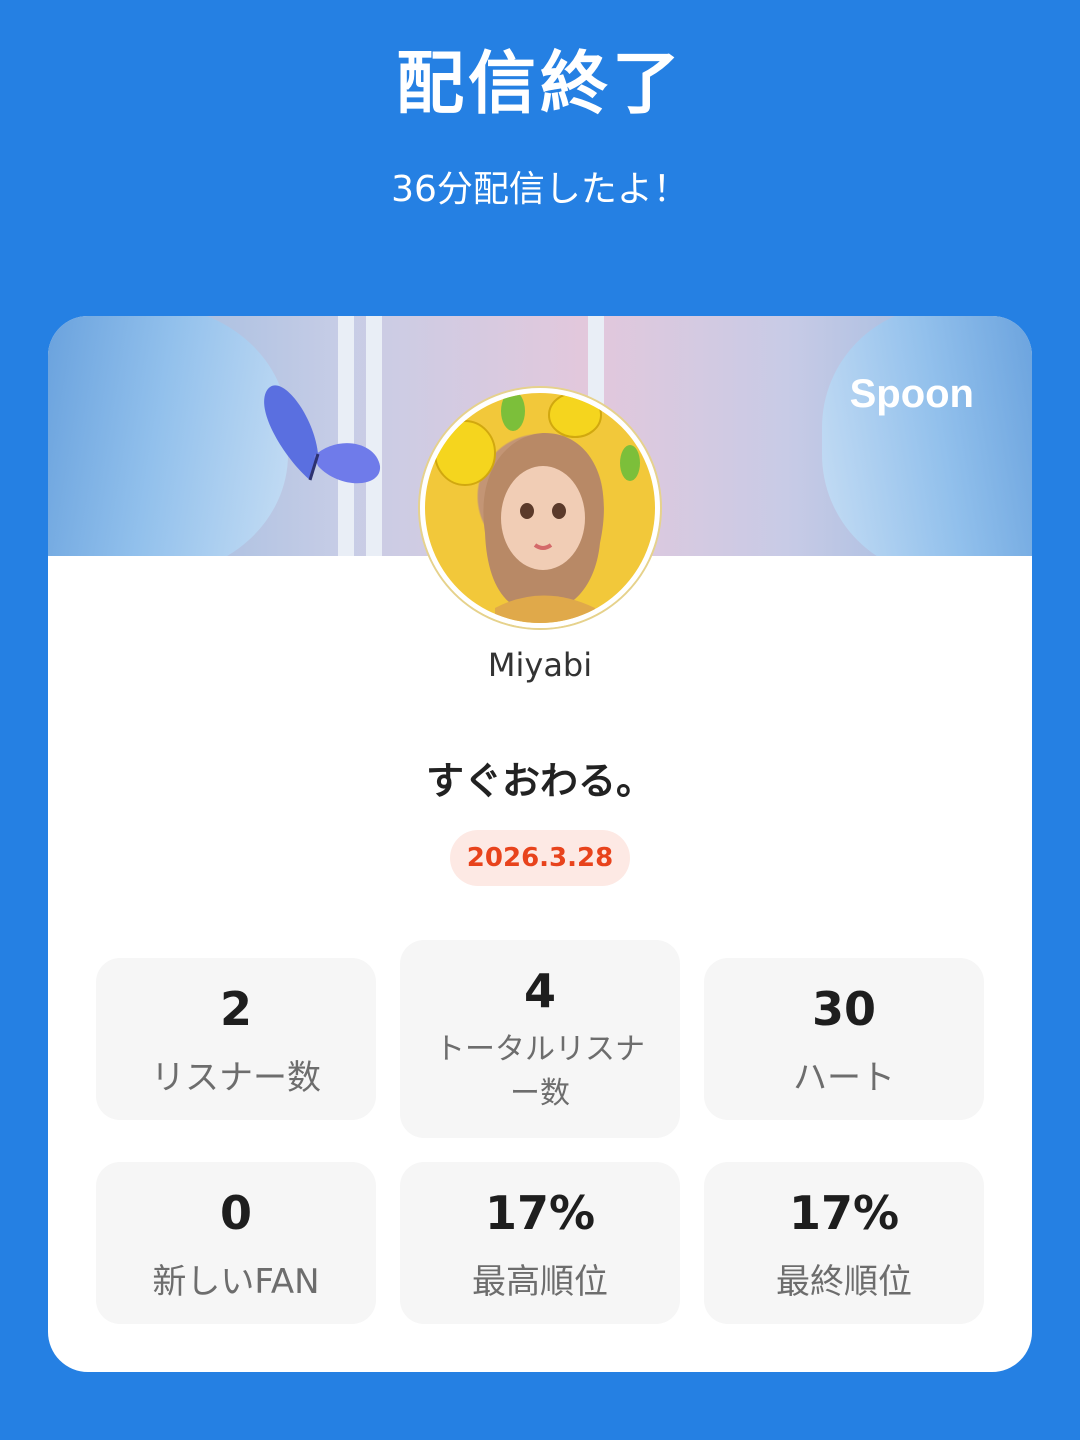 This screenshot has height=1440, width=1080. I want to click on stat-value: 30, so click(843, 1009).